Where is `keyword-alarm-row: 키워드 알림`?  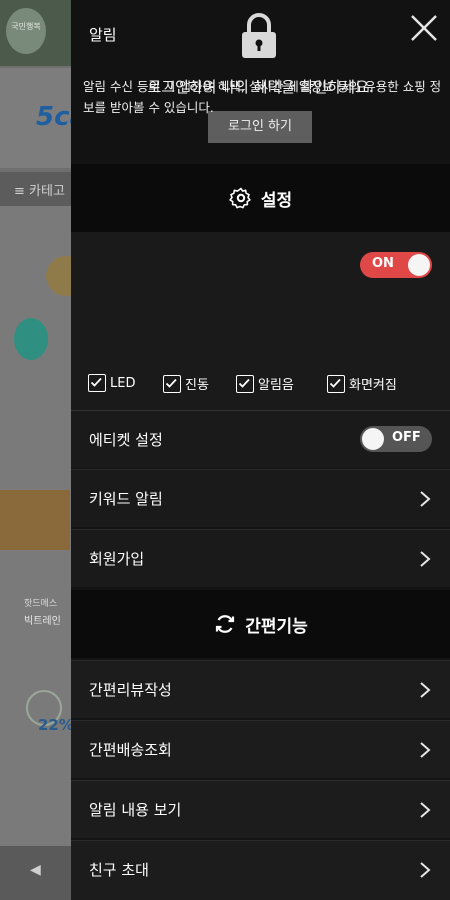
keyword-alarm-row: 키워드 알림 is located at coordinates (260, 498).